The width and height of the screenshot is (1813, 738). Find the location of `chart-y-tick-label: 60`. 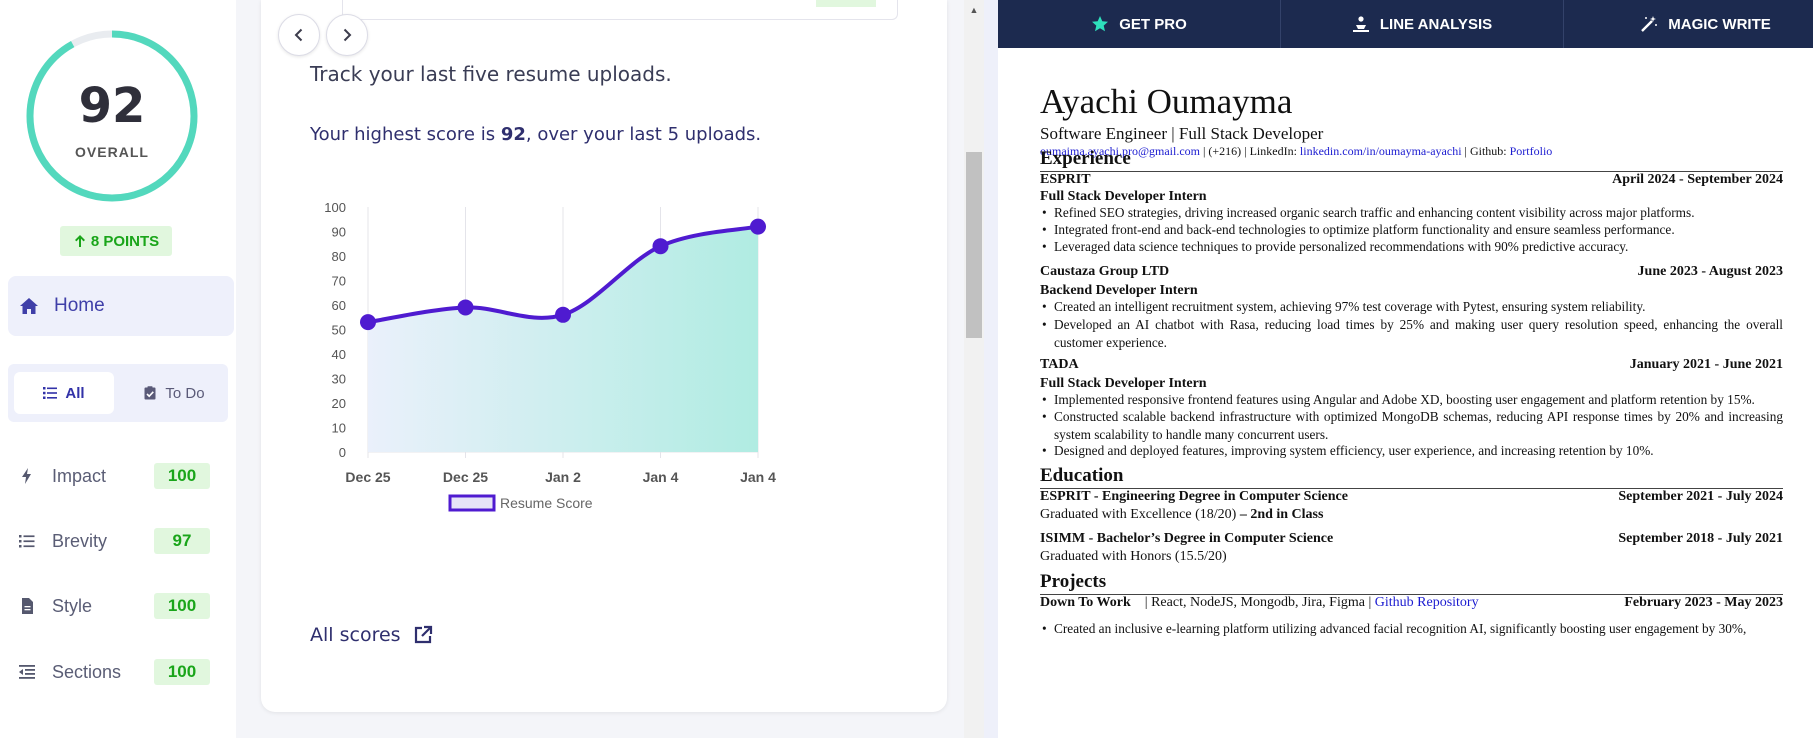

chart-y-tick-label: 60 is located at coordinates (339, 305).